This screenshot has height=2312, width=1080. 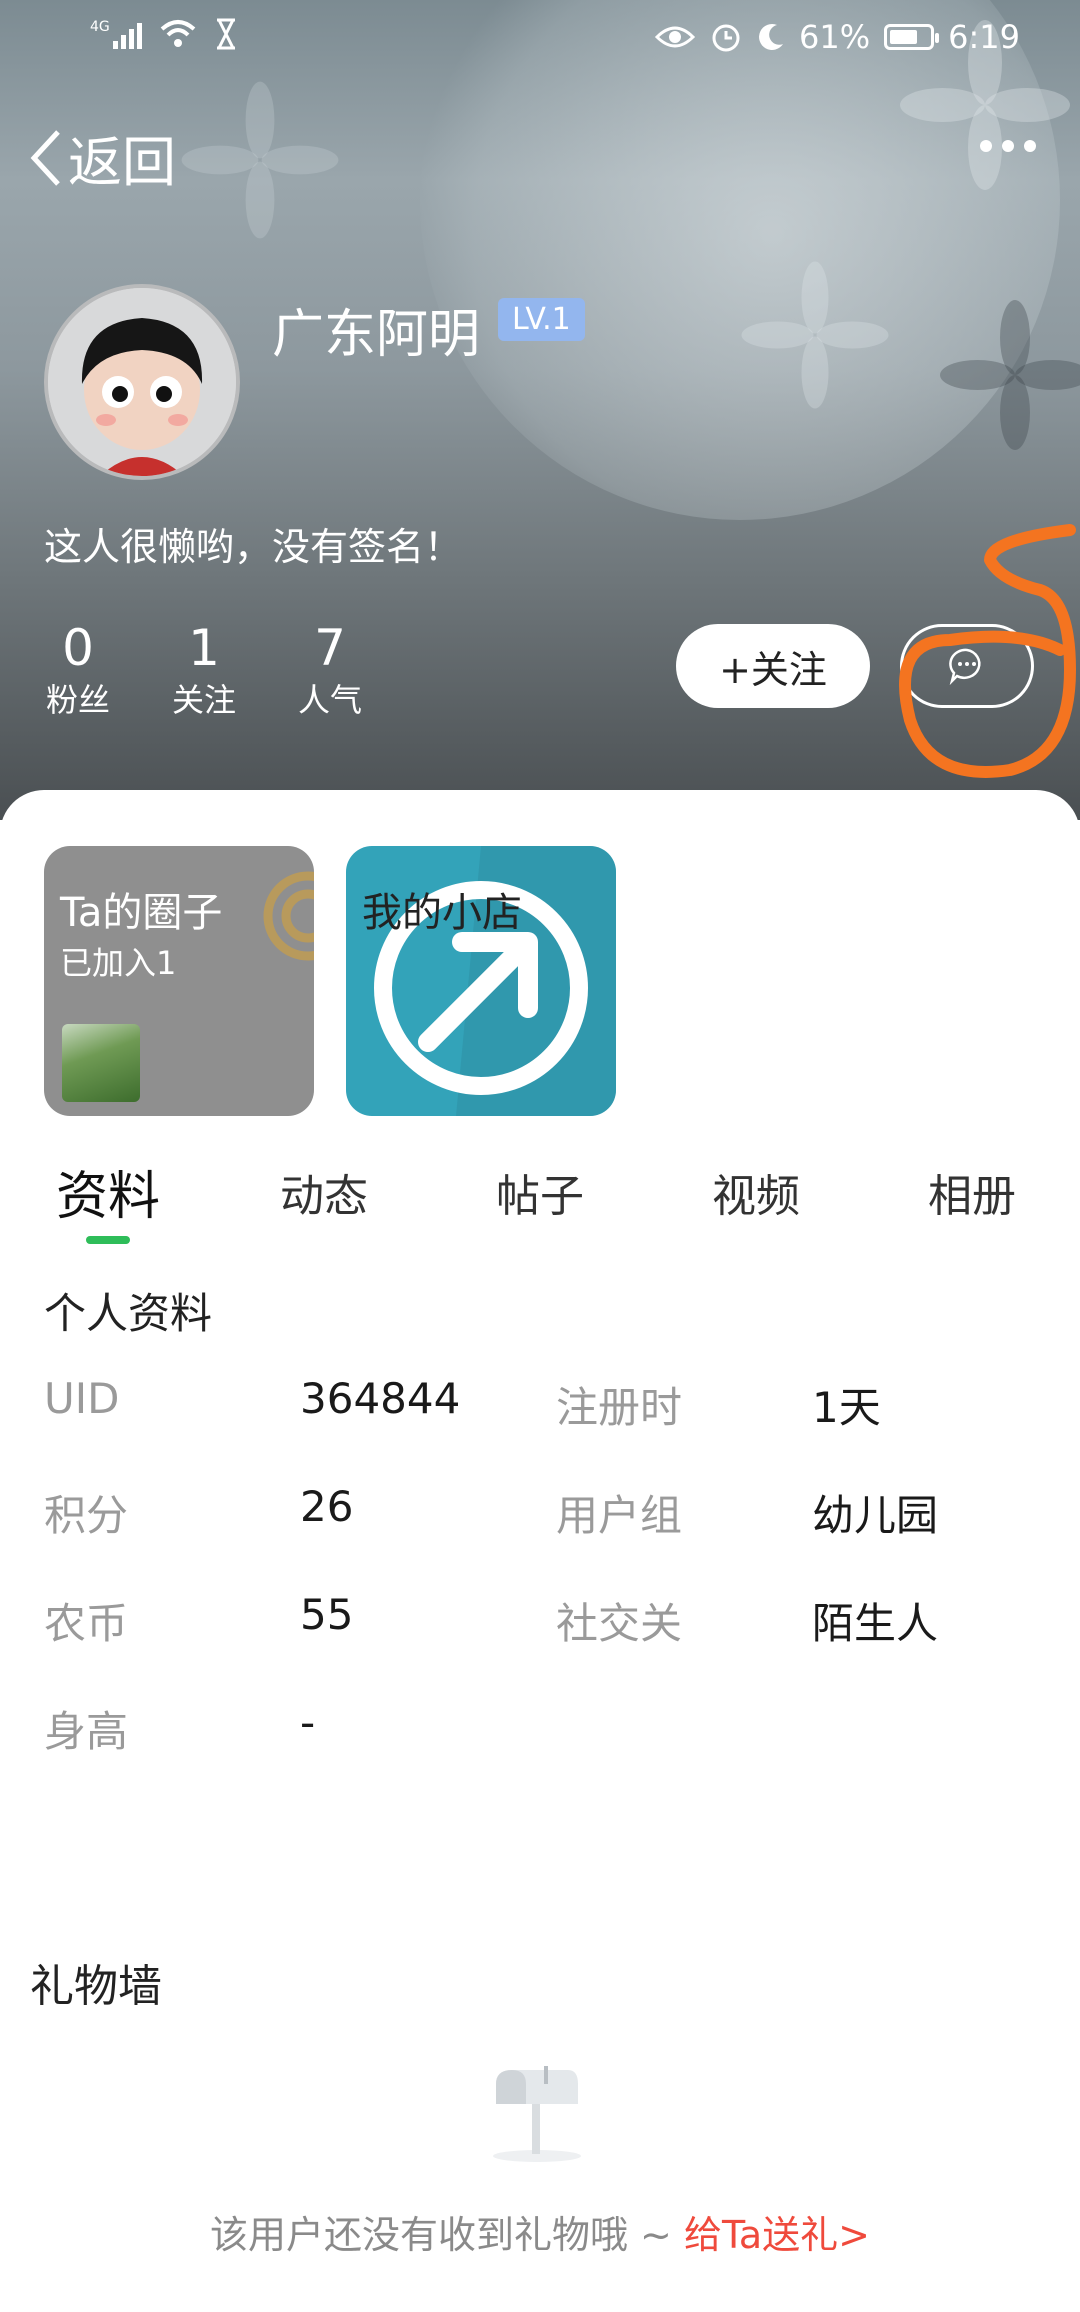 What do you see at coordinates (82, 1398) in the screenshot?
I see `info-key: UID` at bounding box center [82, 1398].